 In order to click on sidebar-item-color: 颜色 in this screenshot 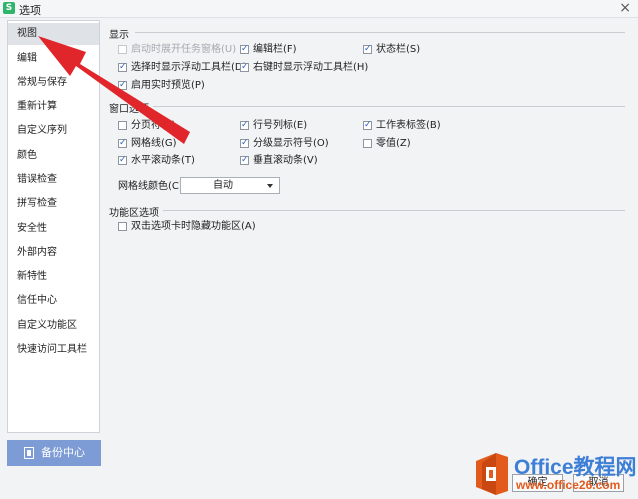, I will do `click(53, 156)`.